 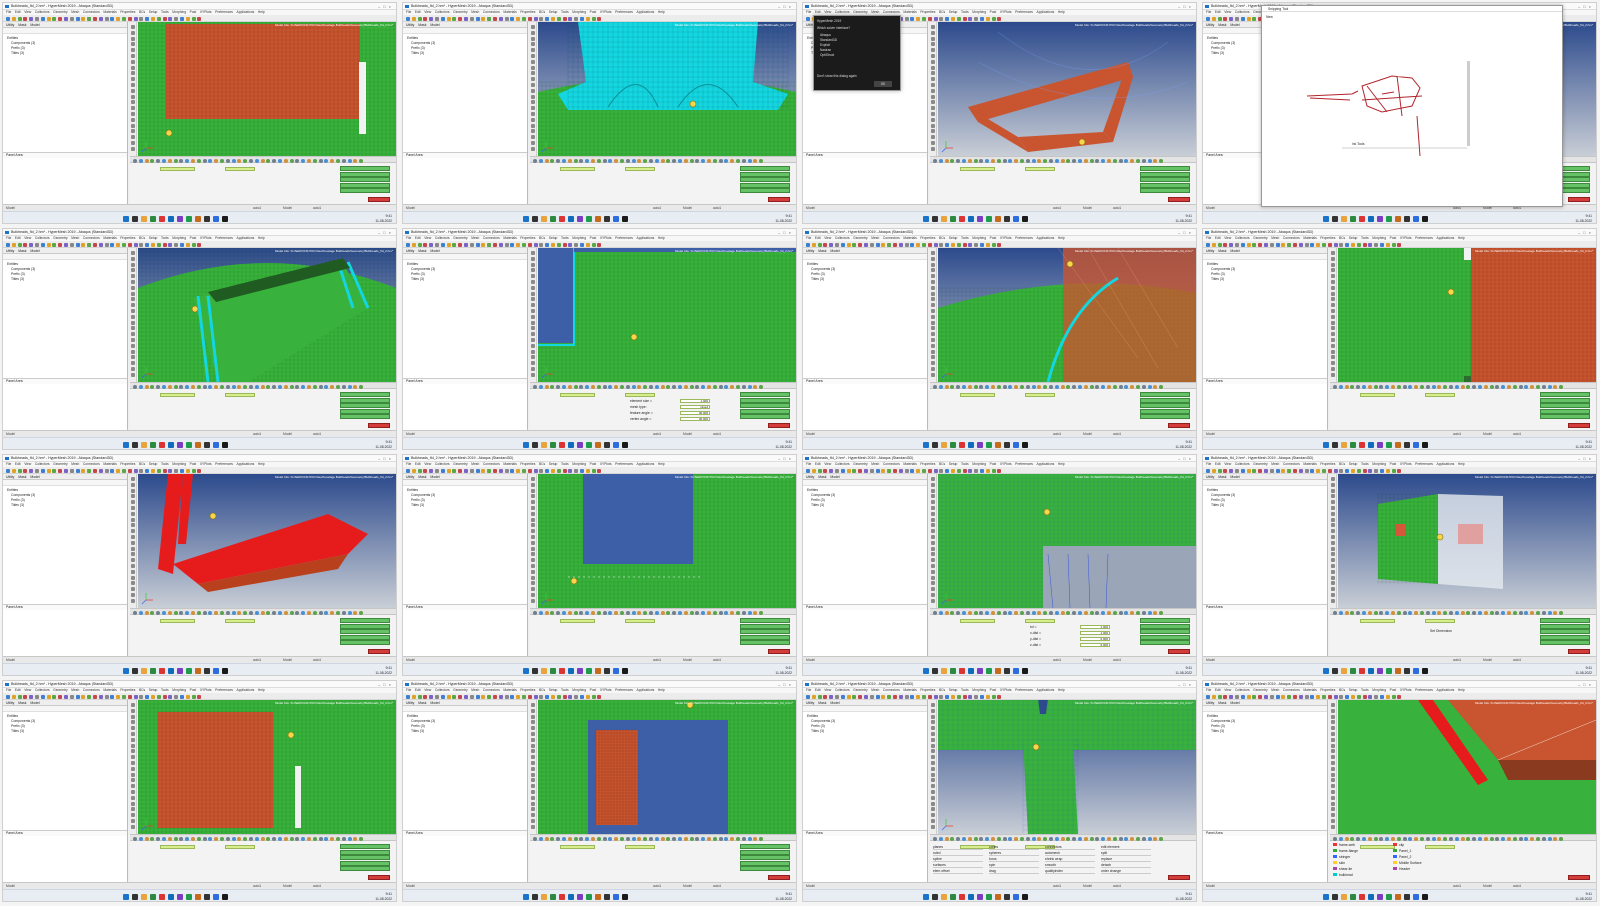 What do you see at coordinates (875, 690) in the screenshot?
I see `menu-item-mesh: Mesh` at bounding box center [875, 690].